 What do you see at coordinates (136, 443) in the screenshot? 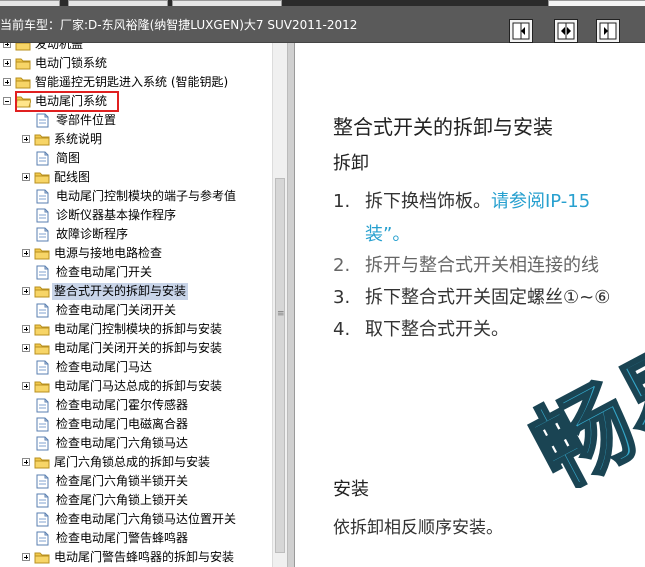
I see `tree-item: 检查电动尾门六角锁马达` at bounding box center [136, 443].